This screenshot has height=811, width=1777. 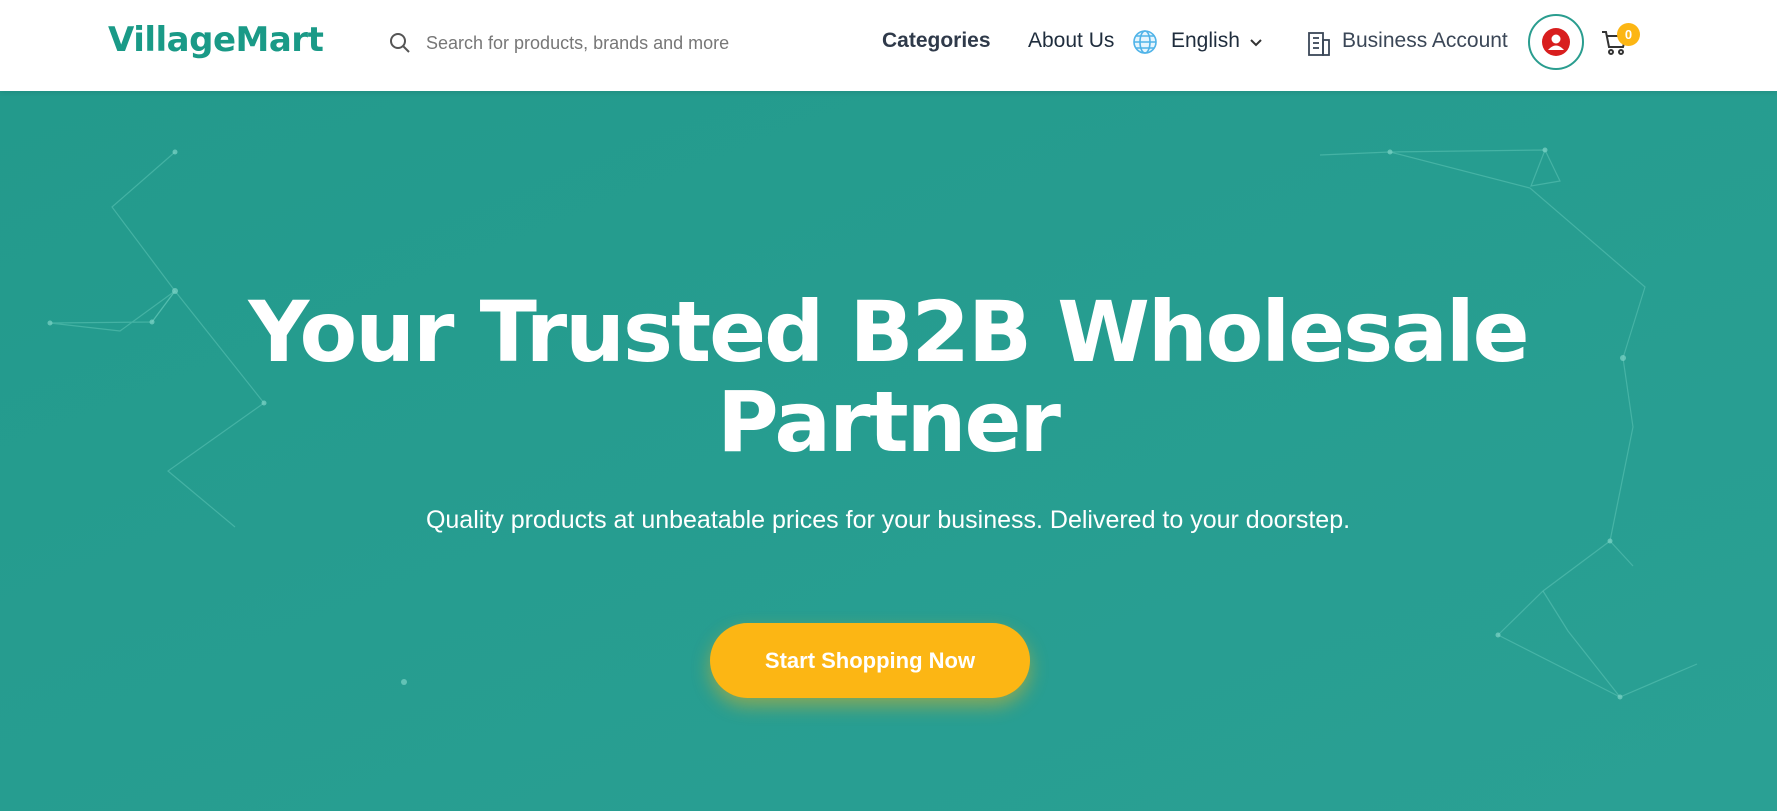 What do you see at coordinates (936, 41) in the screenshot?
I see `nav-categories: Categories` at bounding box center [936, 41].